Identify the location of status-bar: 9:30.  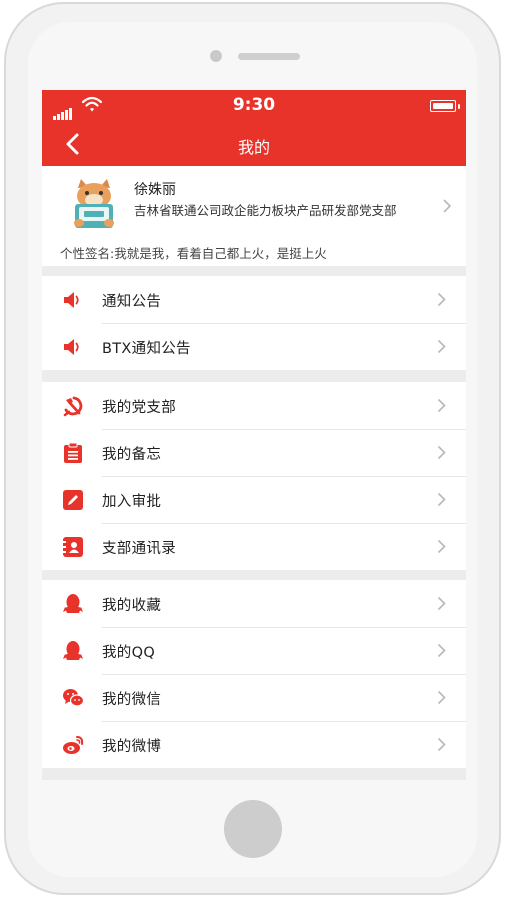
(254, 106).